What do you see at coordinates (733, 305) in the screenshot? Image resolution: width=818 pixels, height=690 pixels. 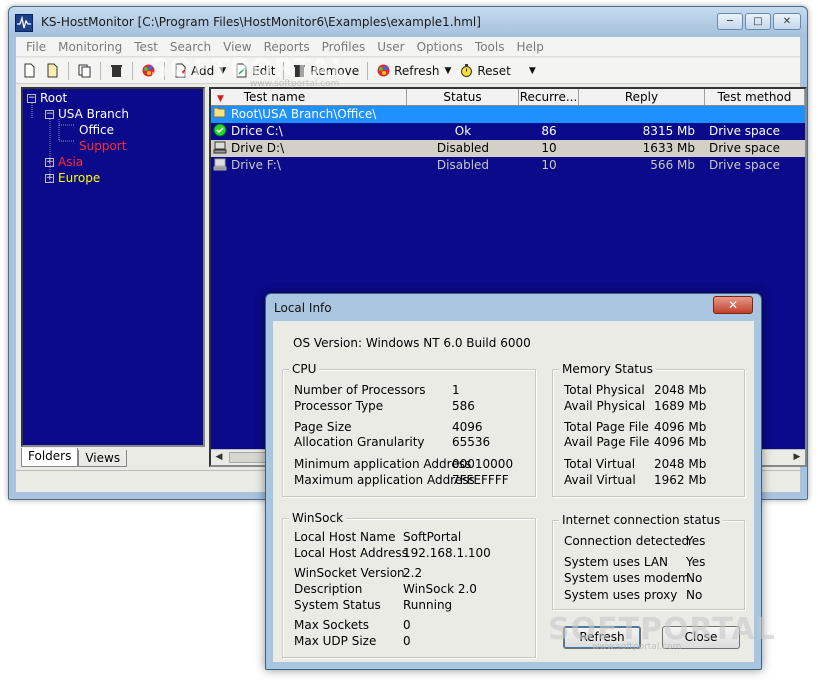 I see `dialog-close-button: ✕` at bounding box center [733, 305].